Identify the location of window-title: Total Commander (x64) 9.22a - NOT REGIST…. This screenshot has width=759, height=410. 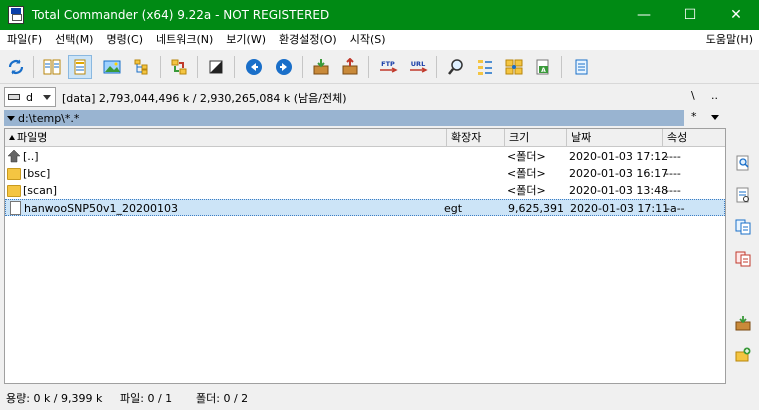
(181, 15).